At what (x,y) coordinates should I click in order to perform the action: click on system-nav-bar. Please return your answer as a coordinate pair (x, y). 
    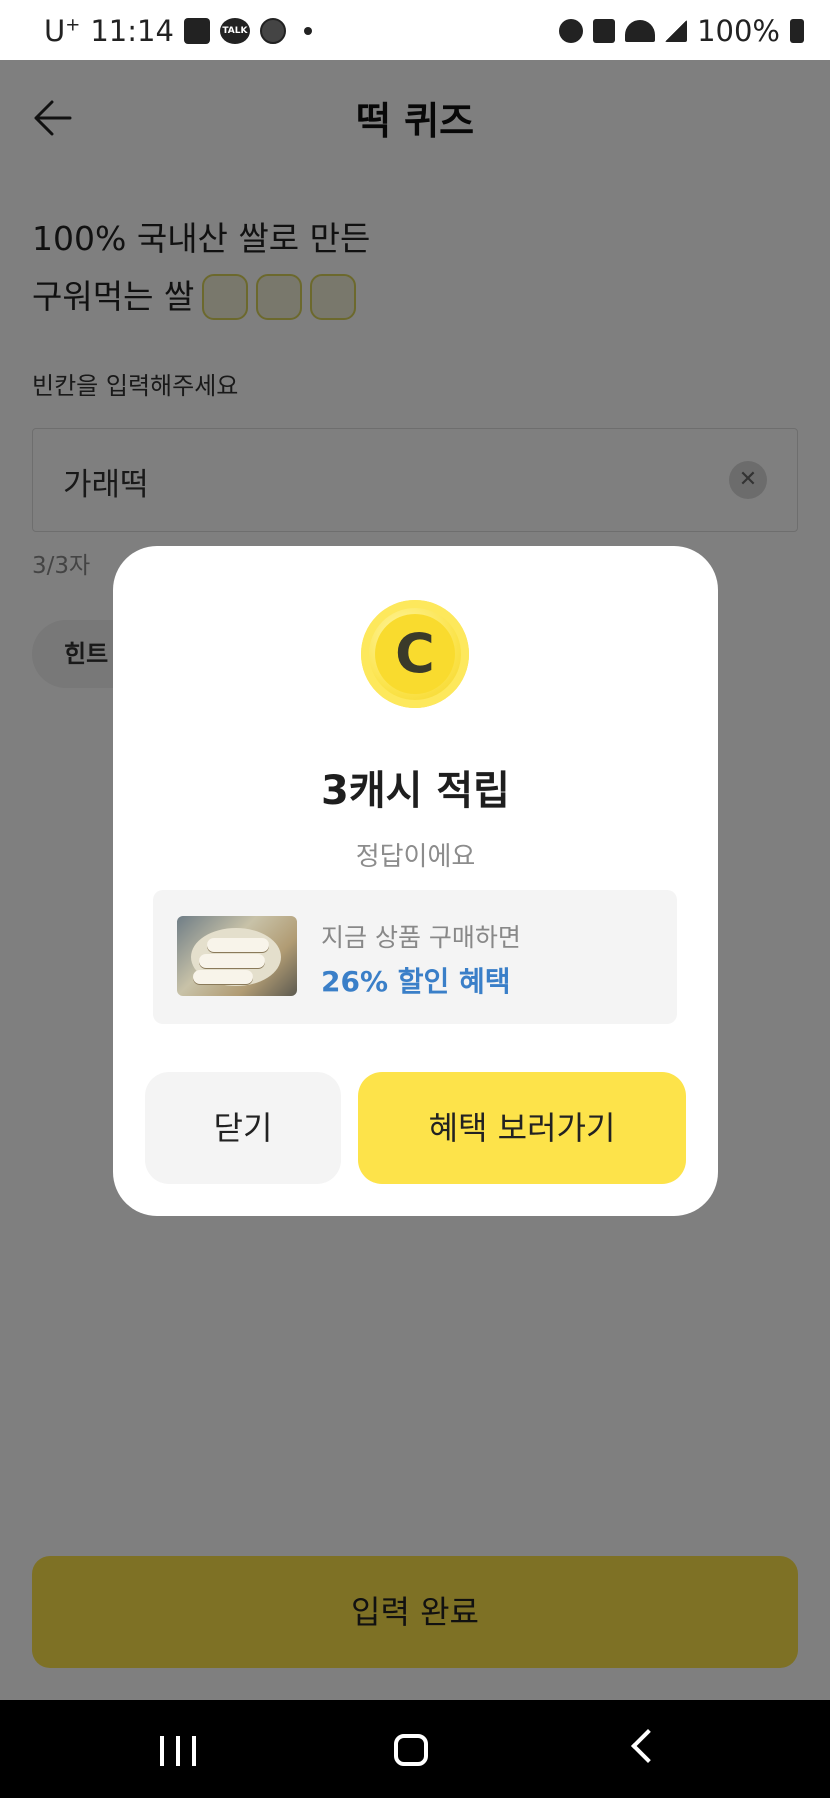
    Looking at the image, I should click on (415, 1749).